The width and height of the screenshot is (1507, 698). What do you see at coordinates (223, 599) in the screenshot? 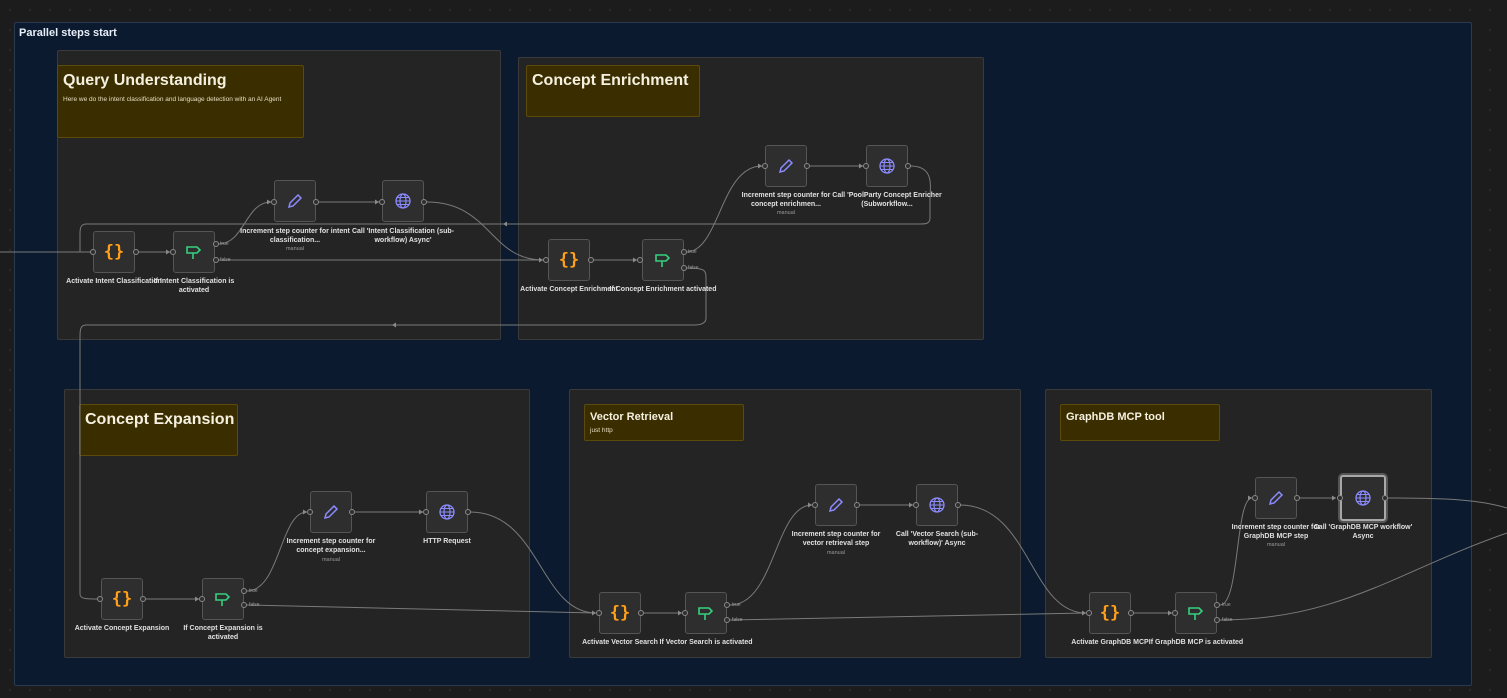
I see `node-if-concept-expansion` at bounding box center [223, 599].